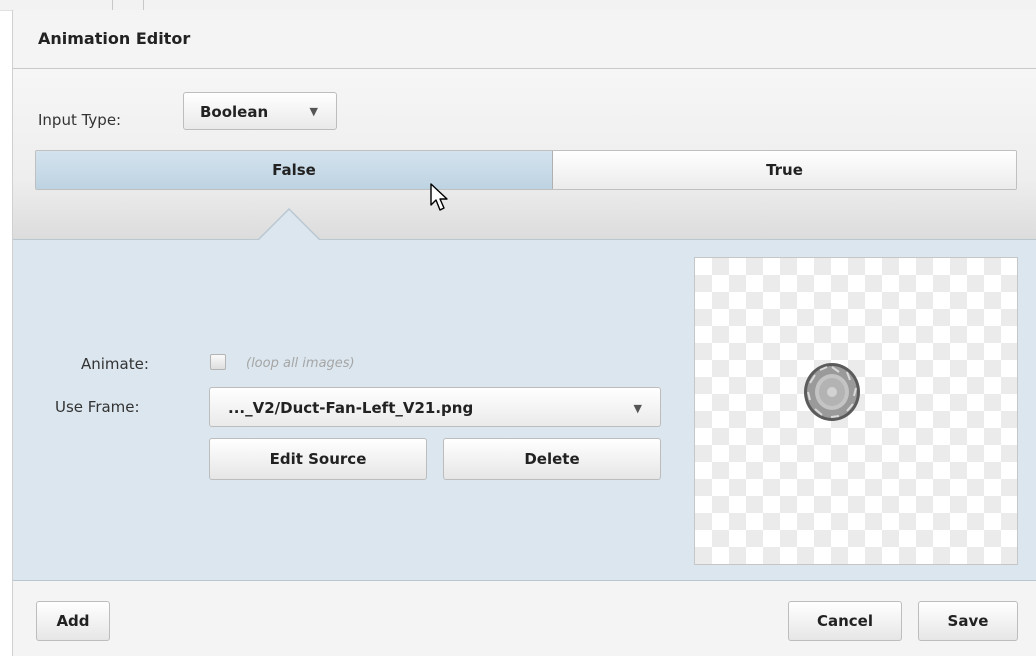 This screenshot has width=1036, height=656. What do you see at coordinates (300, 363) in the screenshot?
I see `loop-hint: (loop all images)` at bounding box center [300, 363].